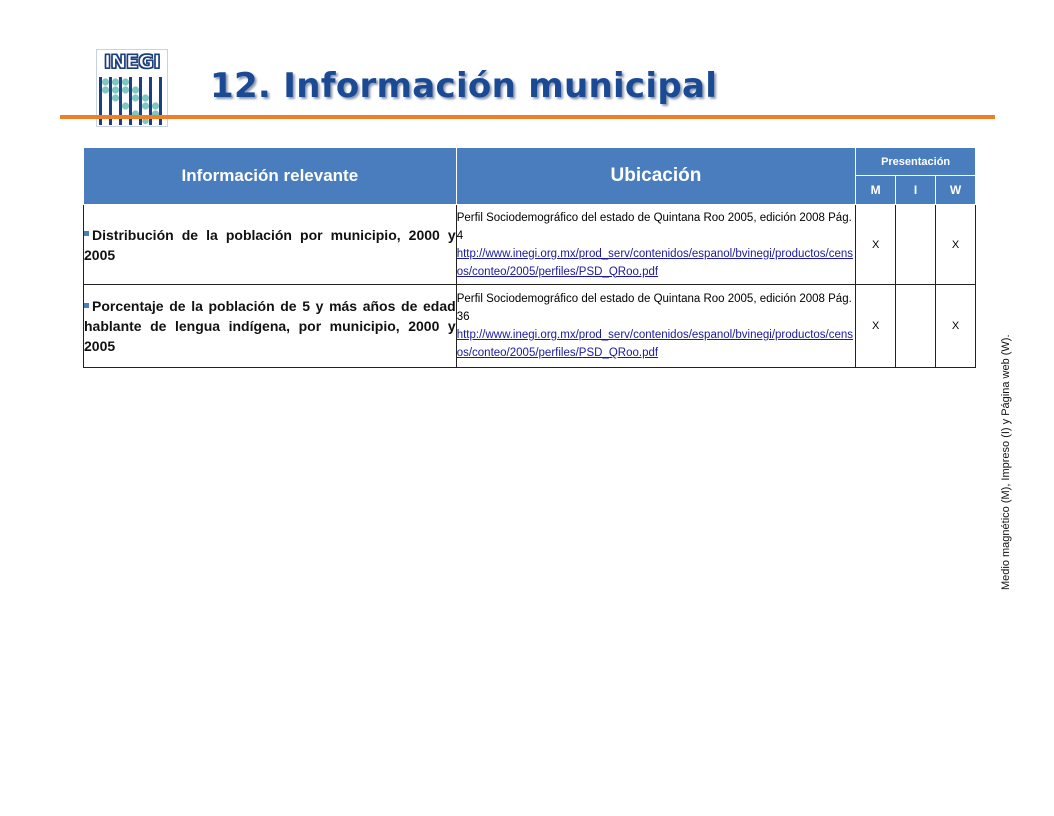  Describe the element at coordinates (527, 117) in the screenshot. I see `title-underline` at that location.